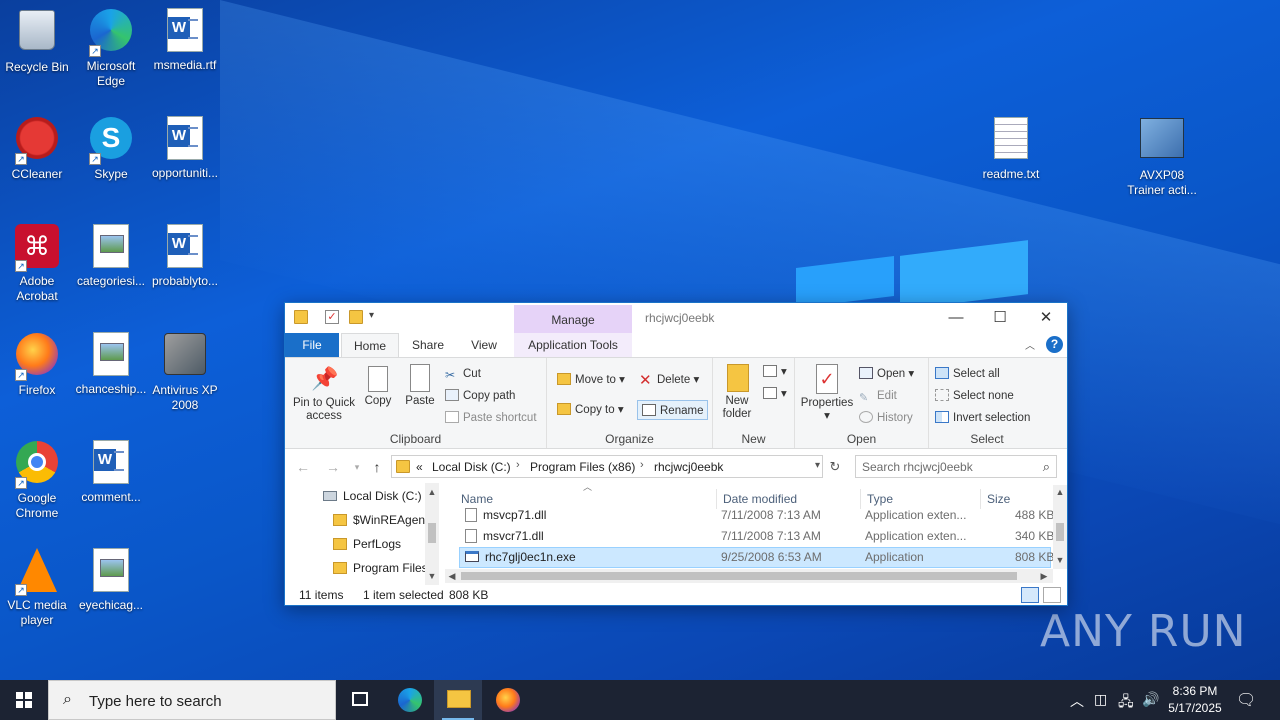 The width and height of the screenshot is (1280, 720). What do you see at coordinates (185, 371) in the screenshot?
I see `desktop-icon-antivirus-xp: Antivirus XP 2008` at bounding box center [185, 371].